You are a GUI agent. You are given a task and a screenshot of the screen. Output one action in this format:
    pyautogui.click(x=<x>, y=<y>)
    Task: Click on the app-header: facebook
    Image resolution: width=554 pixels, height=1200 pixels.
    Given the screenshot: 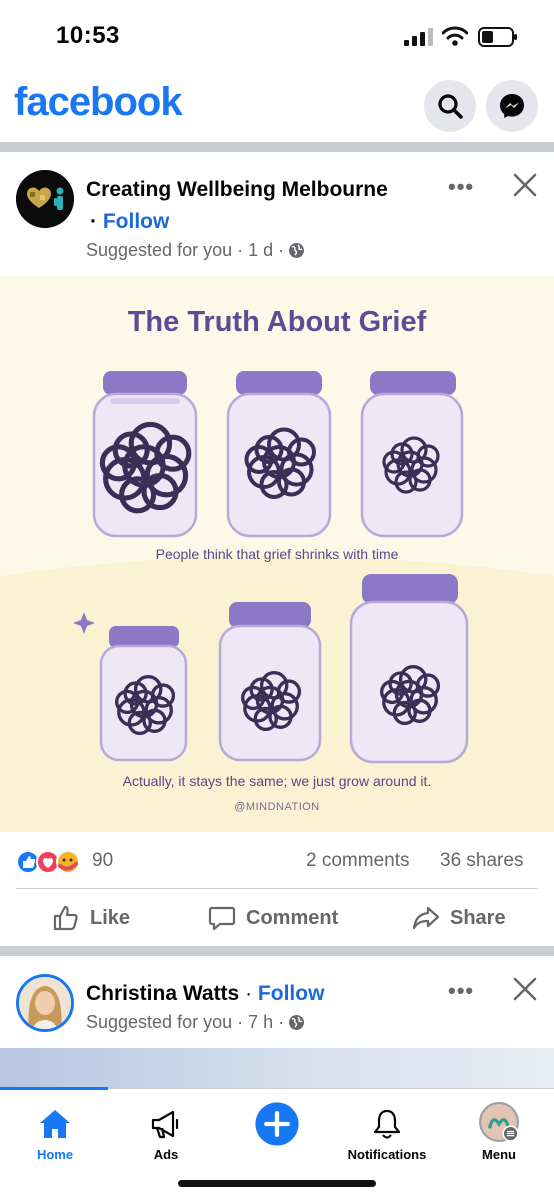 What is the action you would take?
    pyautogui.click(x=277, y=106)
    